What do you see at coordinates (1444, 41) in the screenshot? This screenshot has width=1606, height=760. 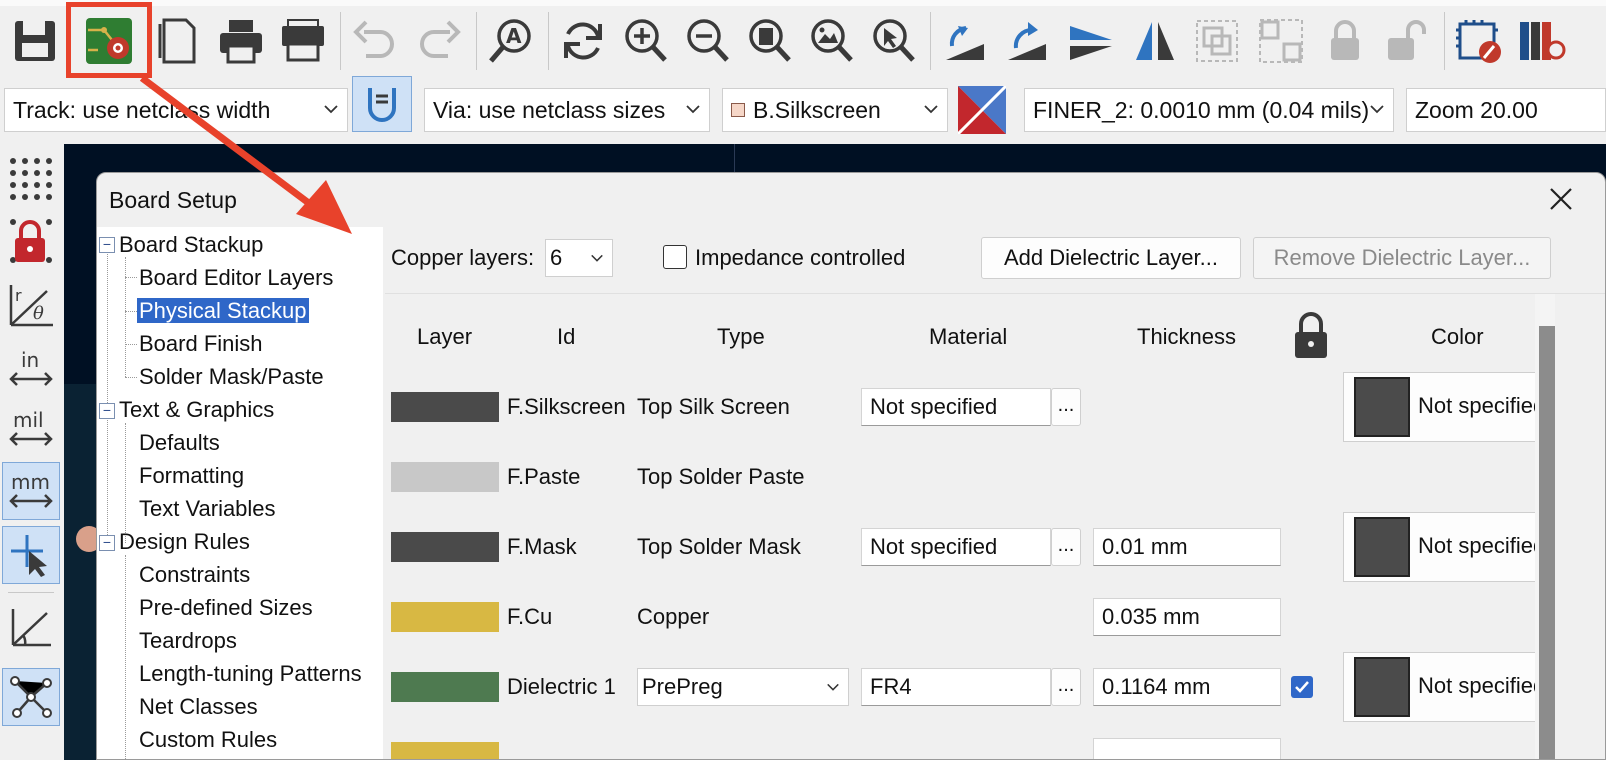 I see `toolbar-separator` at bounding box center [1444, 41].